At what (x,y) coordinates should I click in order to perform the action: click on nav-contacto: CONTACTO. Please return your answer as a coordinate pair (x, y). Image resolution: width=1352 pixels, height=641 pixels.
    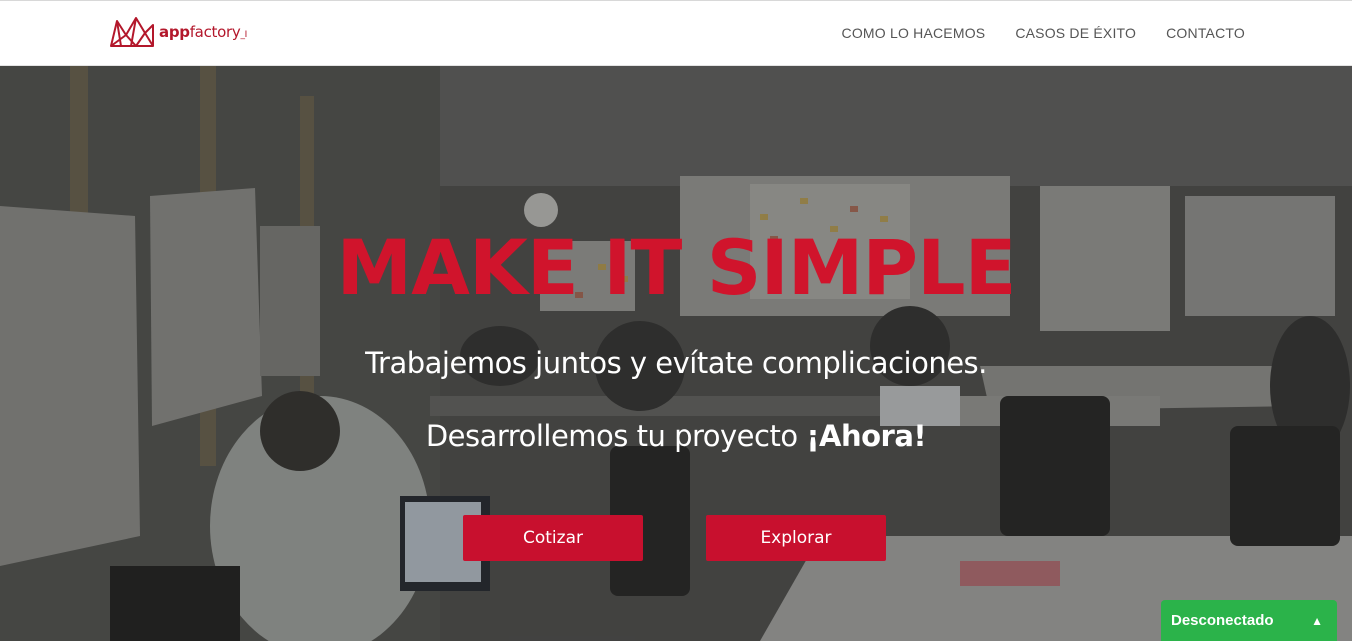
    Looking at the image, I should click on (1205, 33).